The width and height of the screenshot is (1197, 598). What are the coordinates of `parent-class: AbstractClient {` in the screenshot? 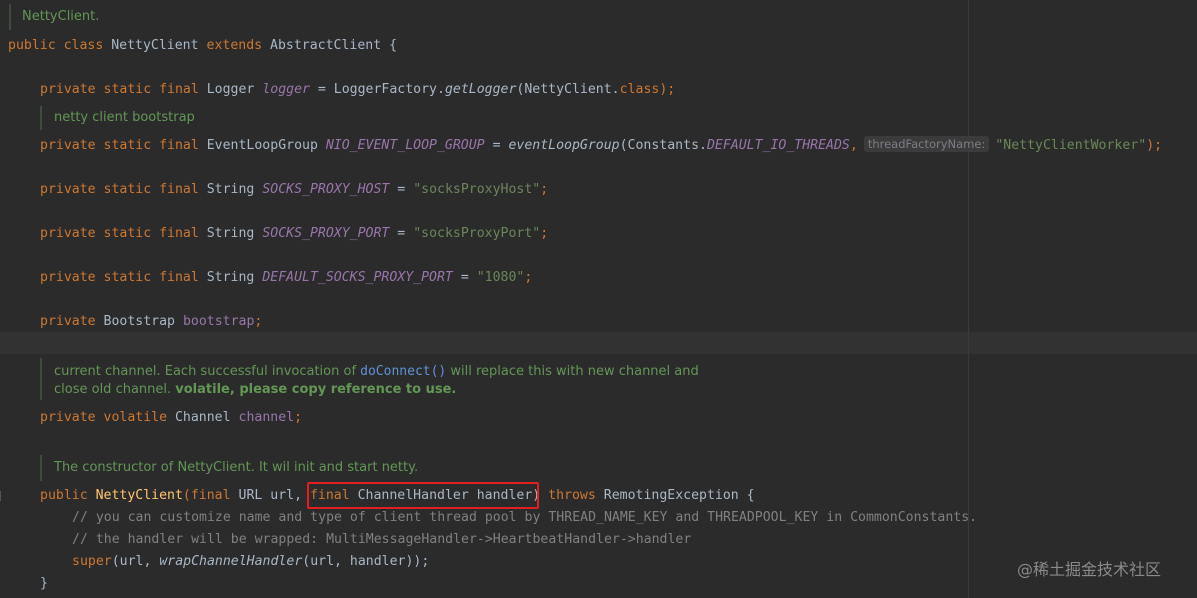 It's located at (334, 45).